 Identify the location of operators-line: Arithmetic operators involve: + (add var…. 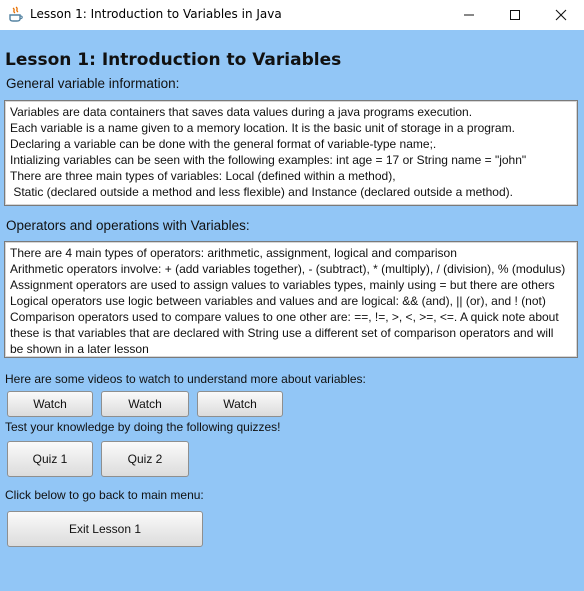
(288, 269).